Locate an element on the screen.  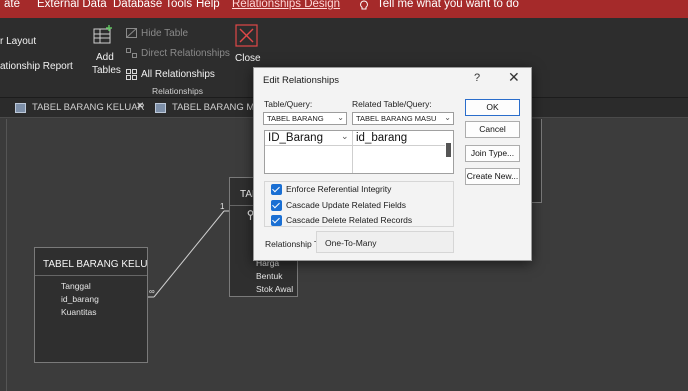
relationship-report-command: ationship Report is located at coordinates (36, 66).